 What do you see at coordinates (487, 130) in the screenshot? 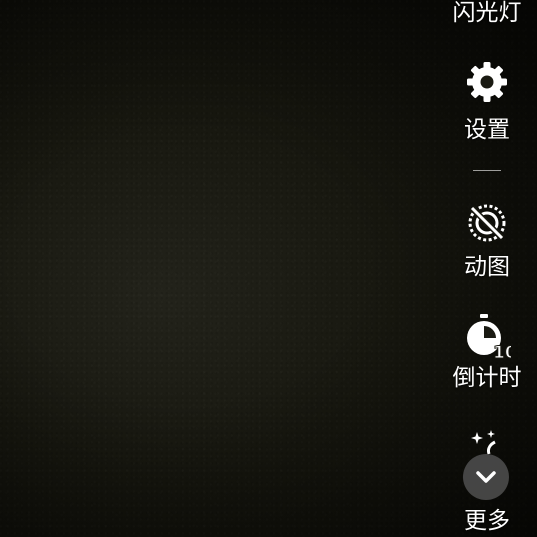
I see `settings-label: 设置` at bounding box center [487, 130].